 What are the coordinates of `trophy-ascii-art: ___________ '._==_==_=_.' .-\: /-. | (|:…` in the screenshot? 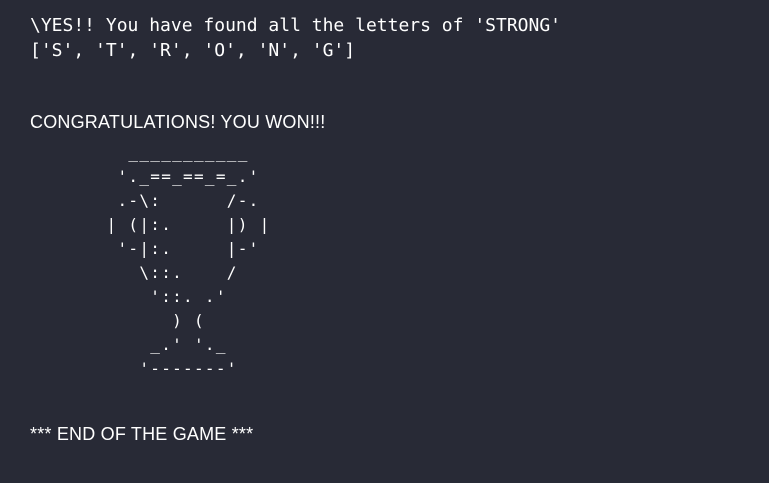 It's located at (188, 260).